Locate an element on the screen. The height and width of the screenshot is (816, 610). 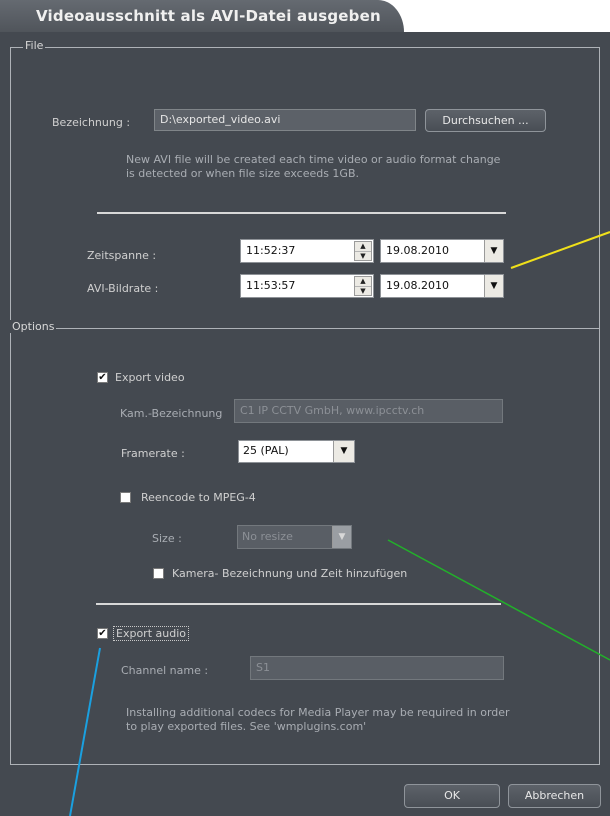
yellow-annotation-line is located at coordinates (560, 250).